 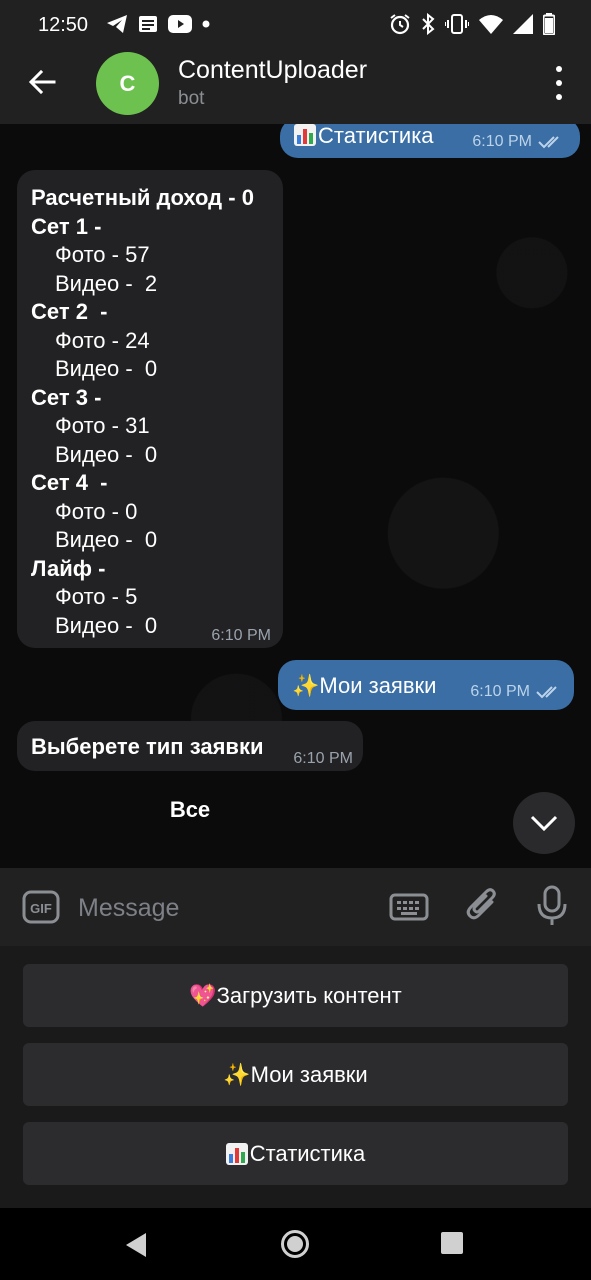 I want to click on chat-header: C ContentUploader bot, so click(x=295, y=87).